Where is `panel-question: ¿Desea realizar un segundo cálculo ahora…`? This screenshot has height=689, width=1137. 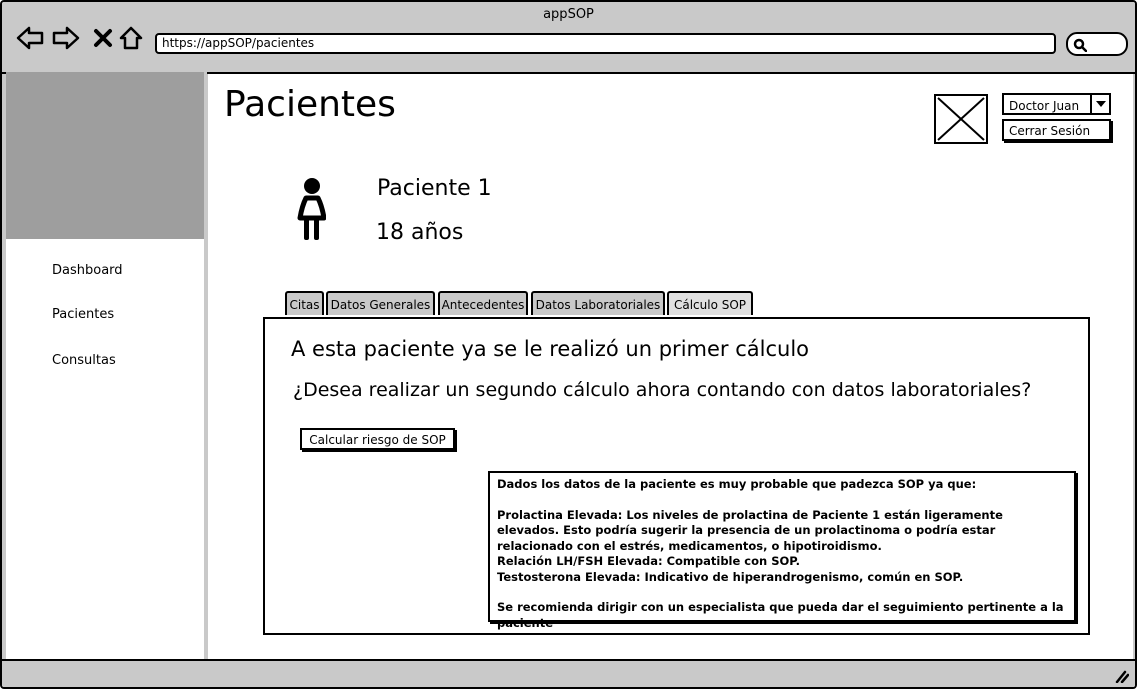 panel-question: ¿Desea realizar un segundo cálculo ahora… is located at coordinates (662, 390).